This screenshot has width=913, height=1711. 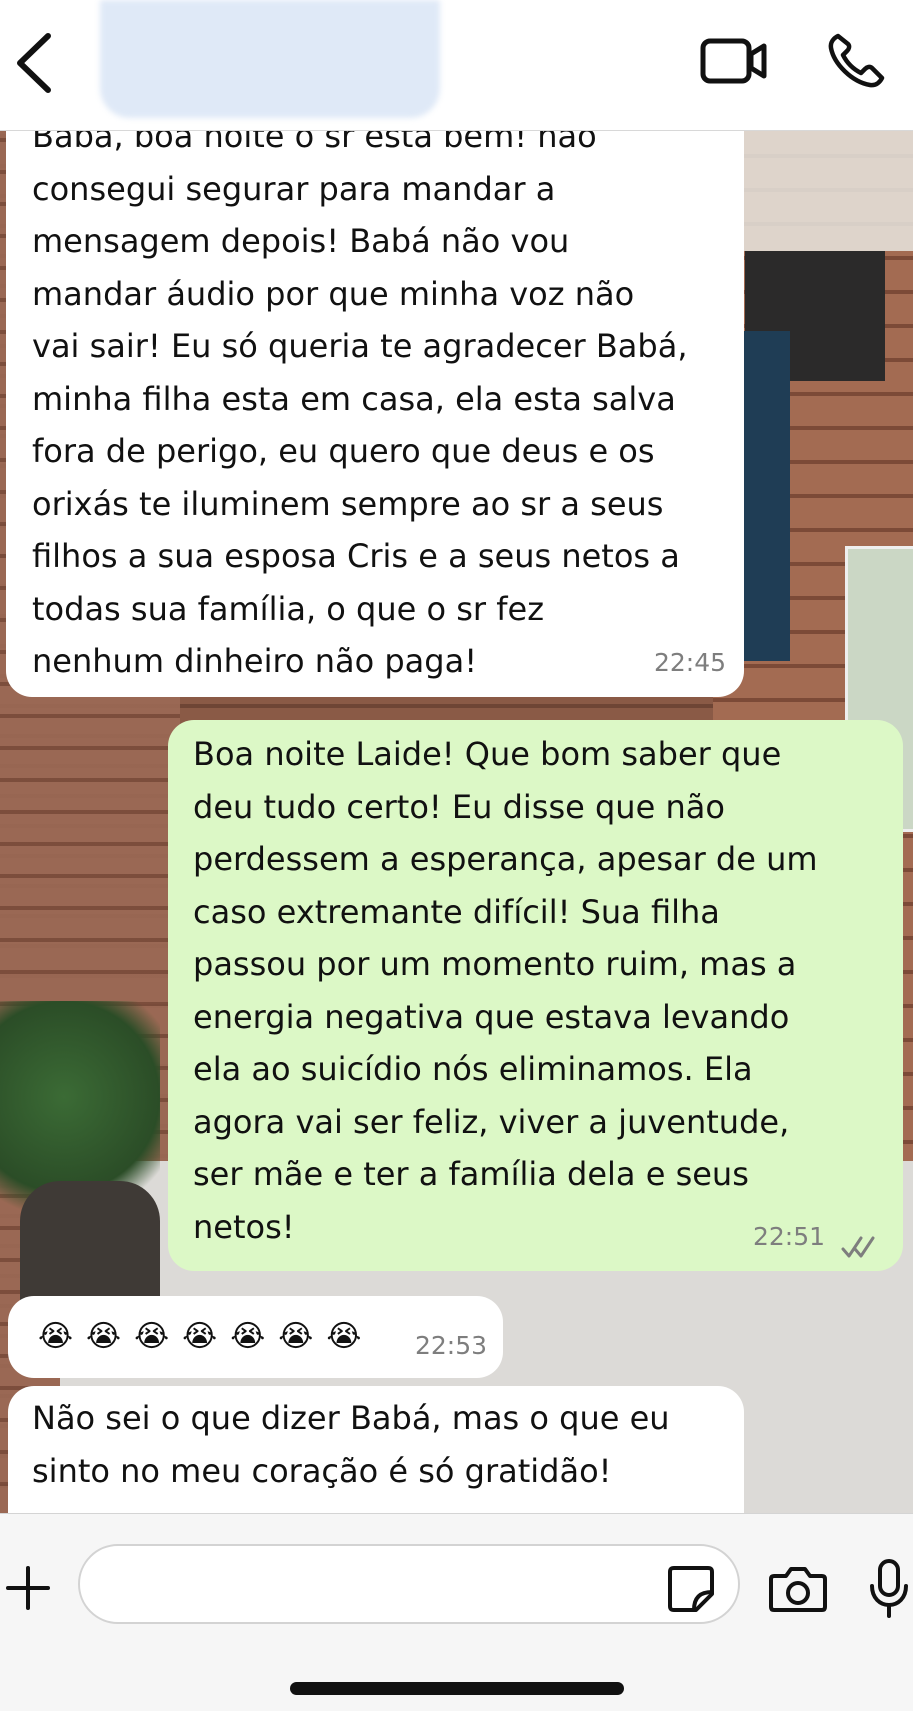 I want to click on message-line: perdessem a esperança, apesar de um, so click(x=505, y=859).